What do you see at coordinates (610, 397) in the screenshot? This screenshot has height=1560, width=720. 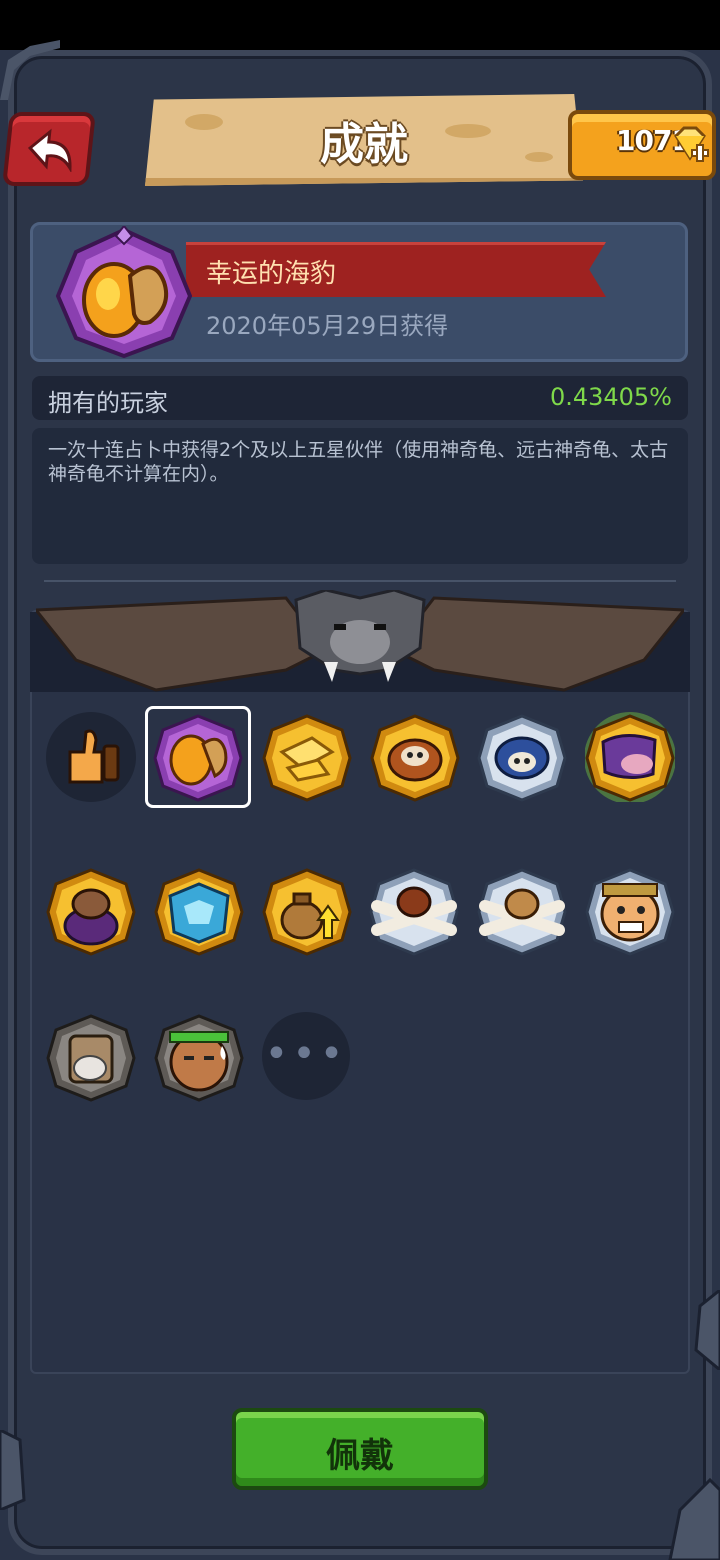 I see `owner-percent: 0.43405%` at bounding box center [610, 397].